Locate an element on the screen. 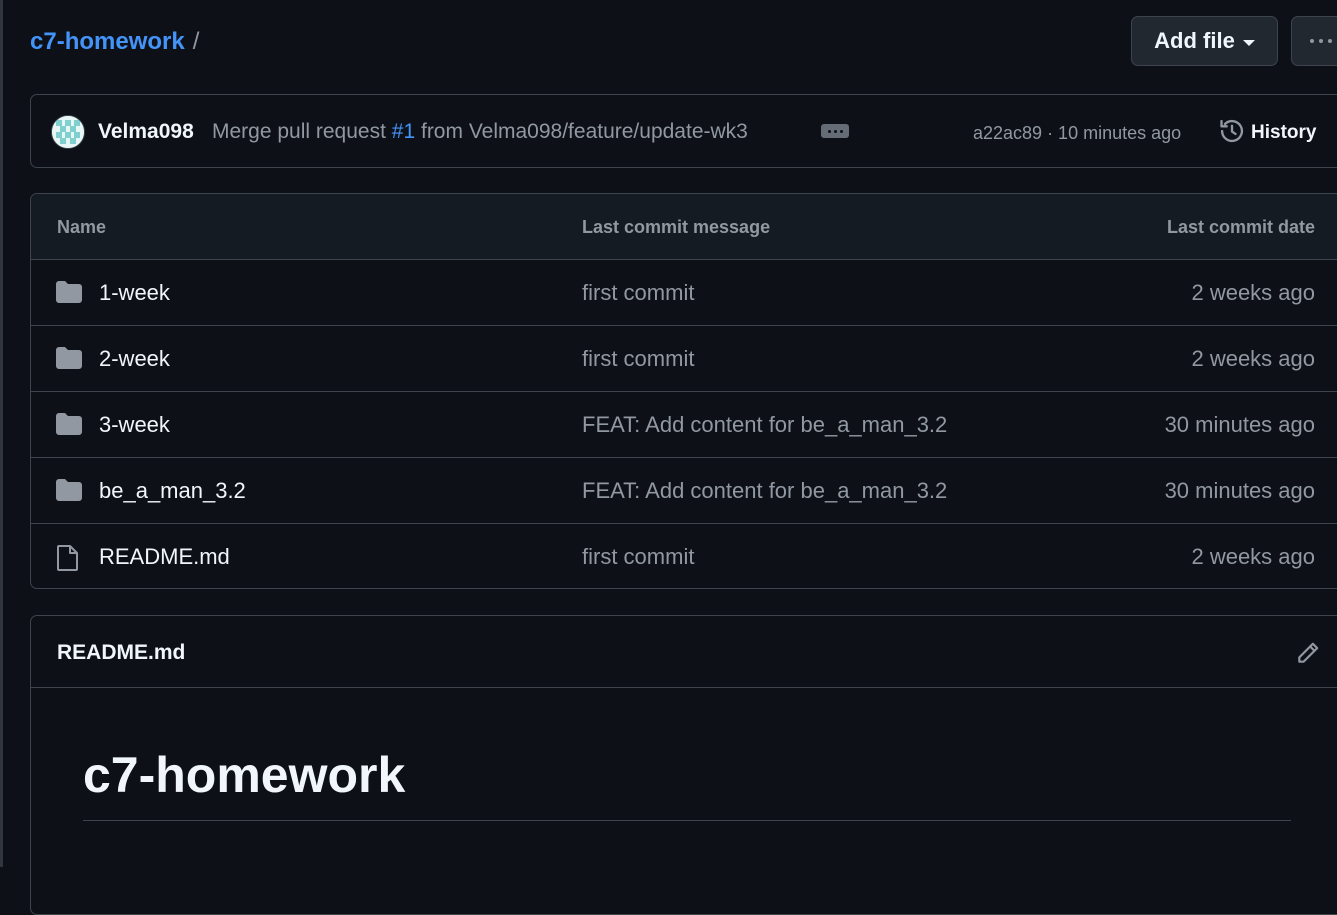  table-row: 1-week first commit 2 weeks ago is located at coordinates (684, 293).